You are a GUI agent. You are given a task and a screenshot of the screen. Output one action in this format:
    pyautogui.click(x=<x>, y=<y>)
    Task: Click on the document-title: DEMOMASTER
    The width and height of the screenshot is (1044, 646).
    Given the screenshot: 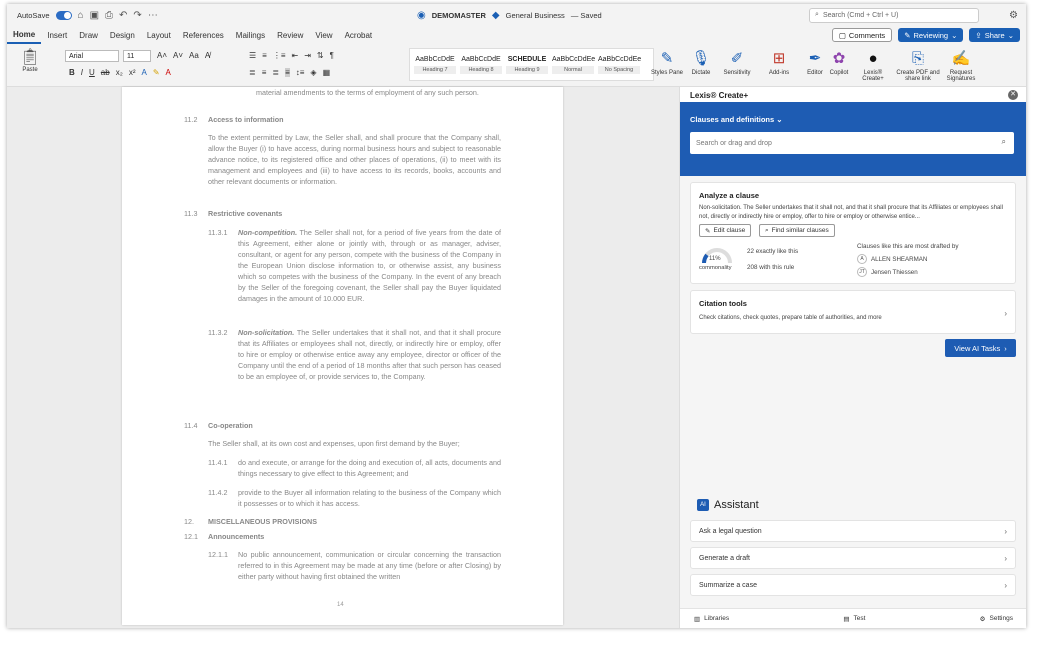 What is the action you would take?
    pyautogui.click(x=459, y=15)
    